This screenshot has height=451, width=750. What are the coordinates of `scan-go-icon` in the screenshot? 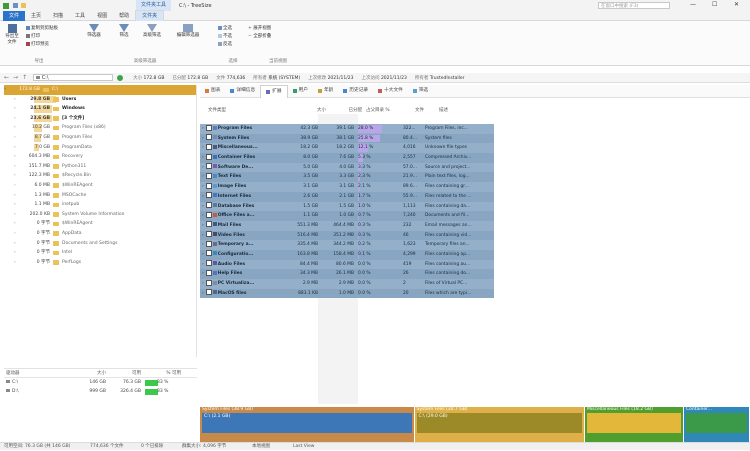 It's located at (120, 78).